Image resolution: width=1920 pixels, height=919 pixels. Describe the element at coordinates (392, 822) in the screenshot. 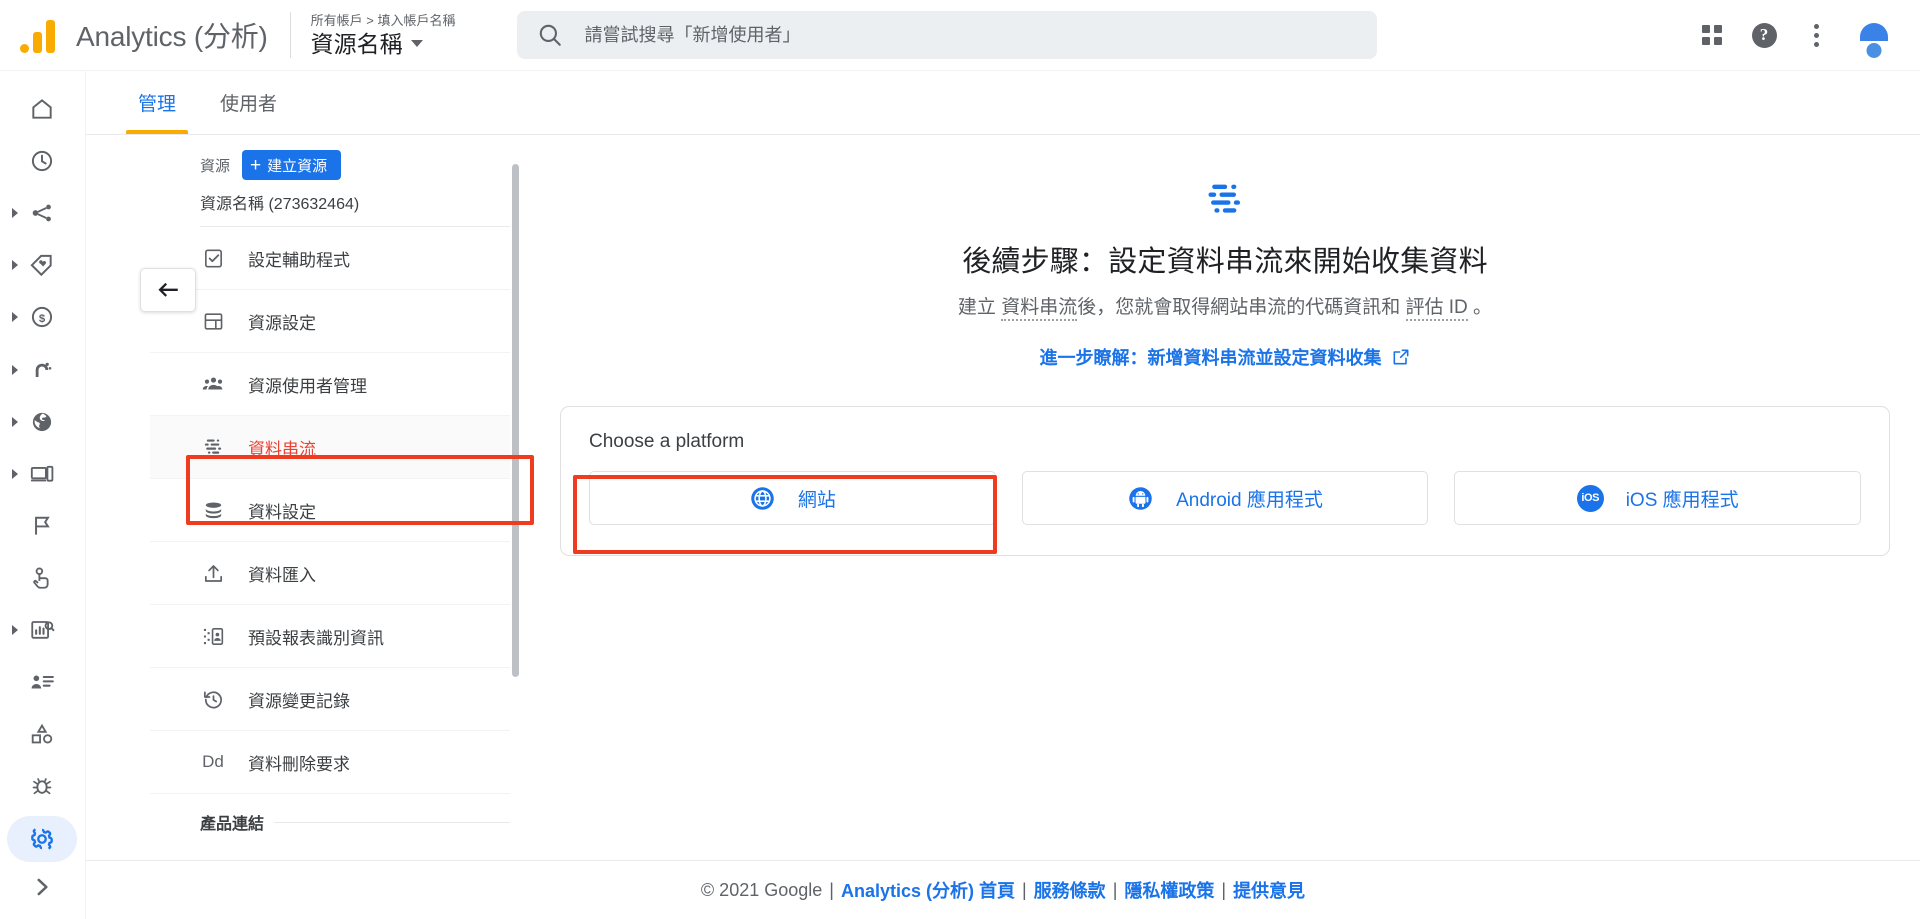

I see `divider` at that location.